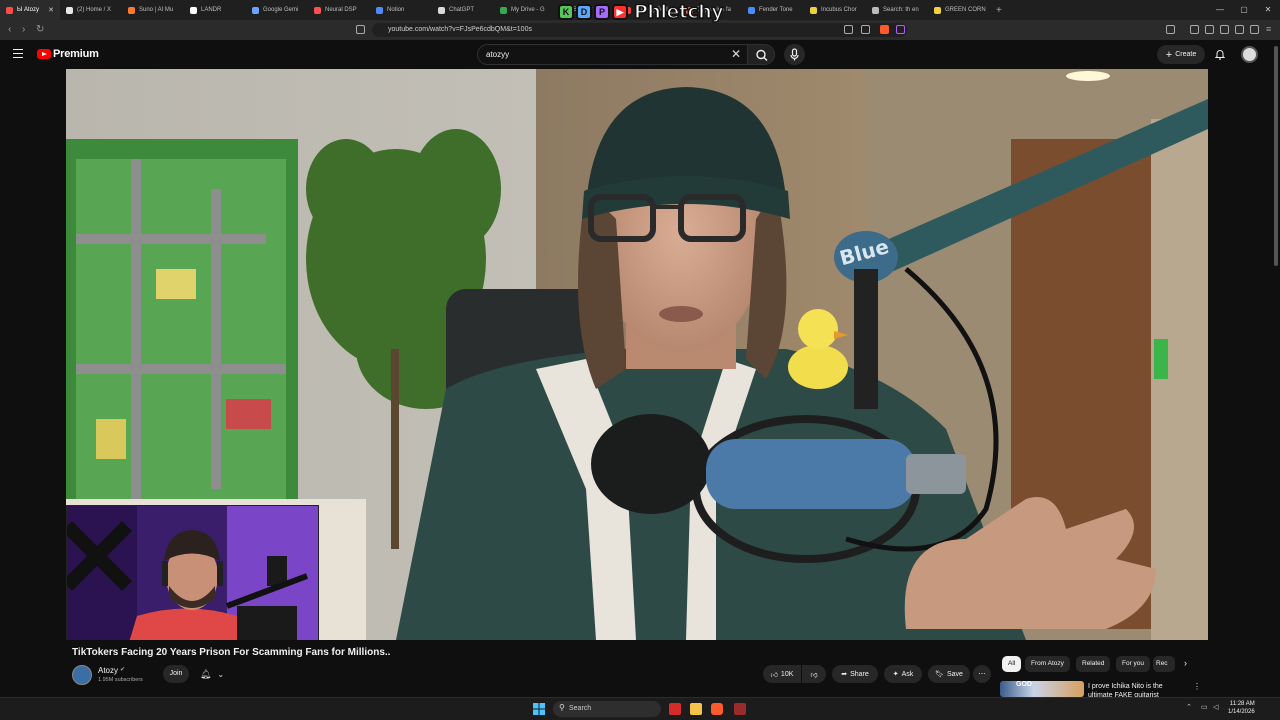  Describe the element at coordinates (1209, 29) in the screenshot. I see `reading-list-icon` at that location.